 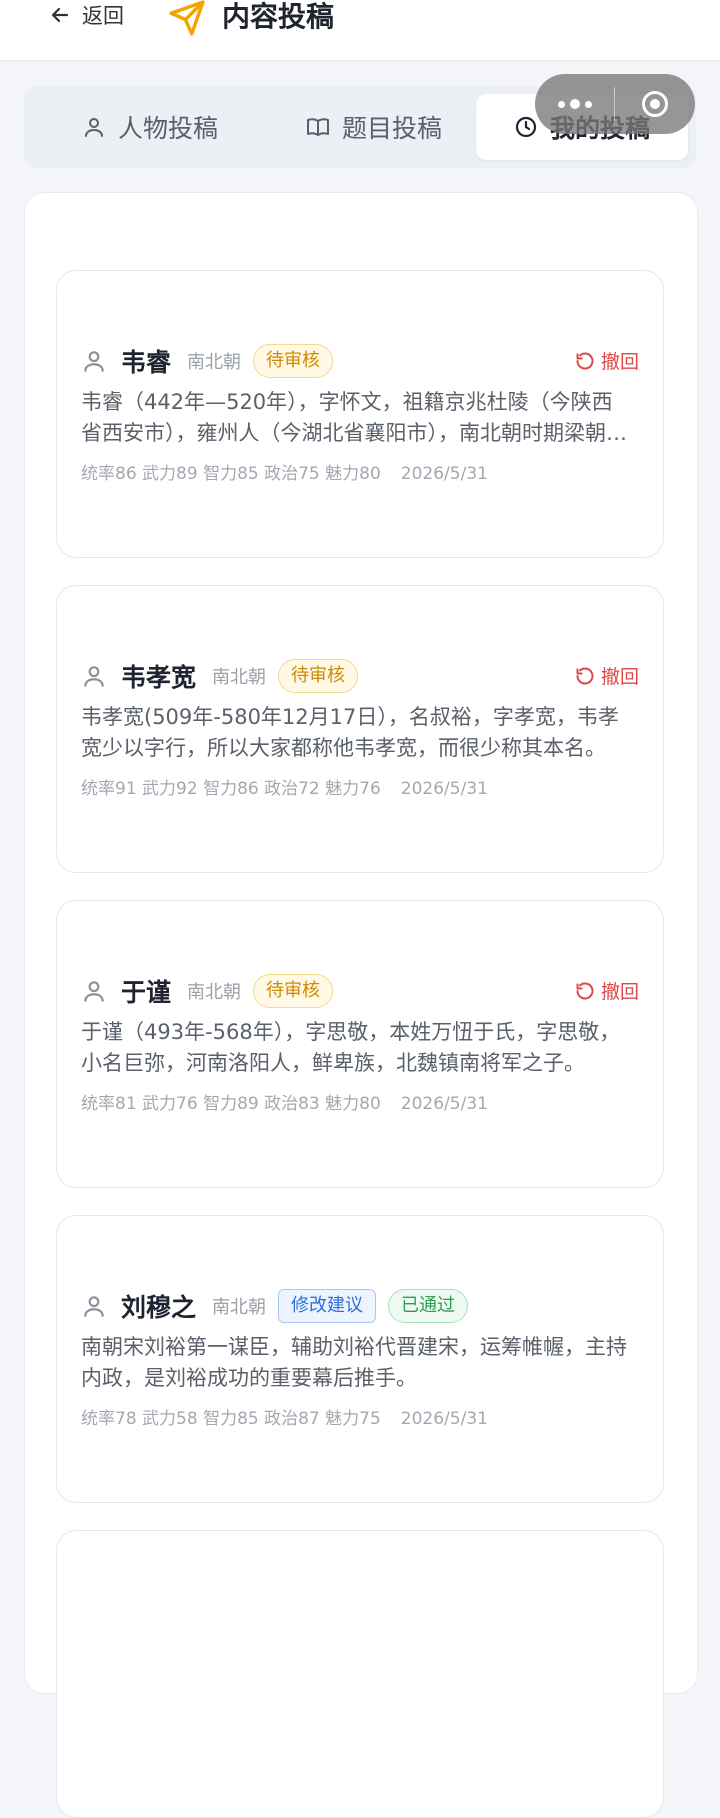 I want to click on card-header: 韦孝宽 南北朝 待审核, so click(x=220, y=676).